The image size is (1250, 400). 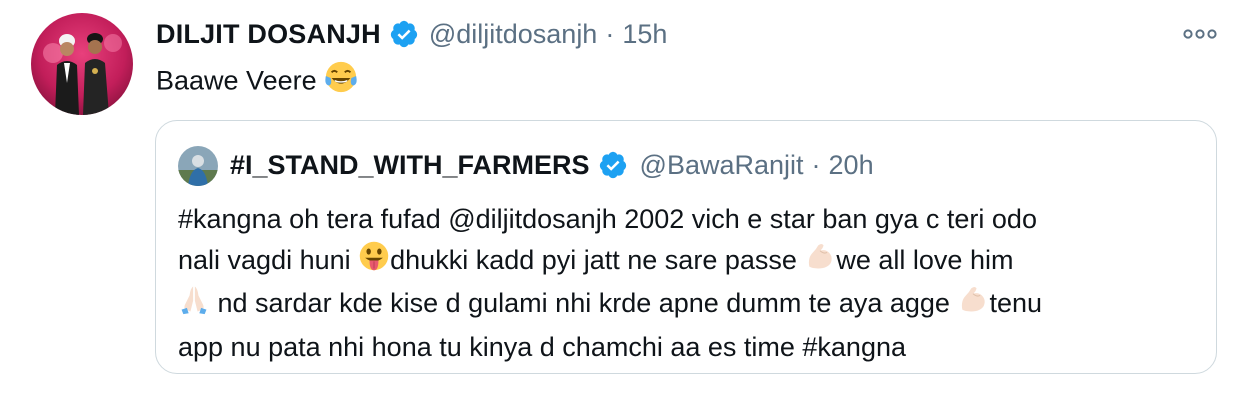 What do you see at coordinates (374, 262) in the screenshot?
I see `face-with-tongue-emoji` at bounding box center [374, 262].